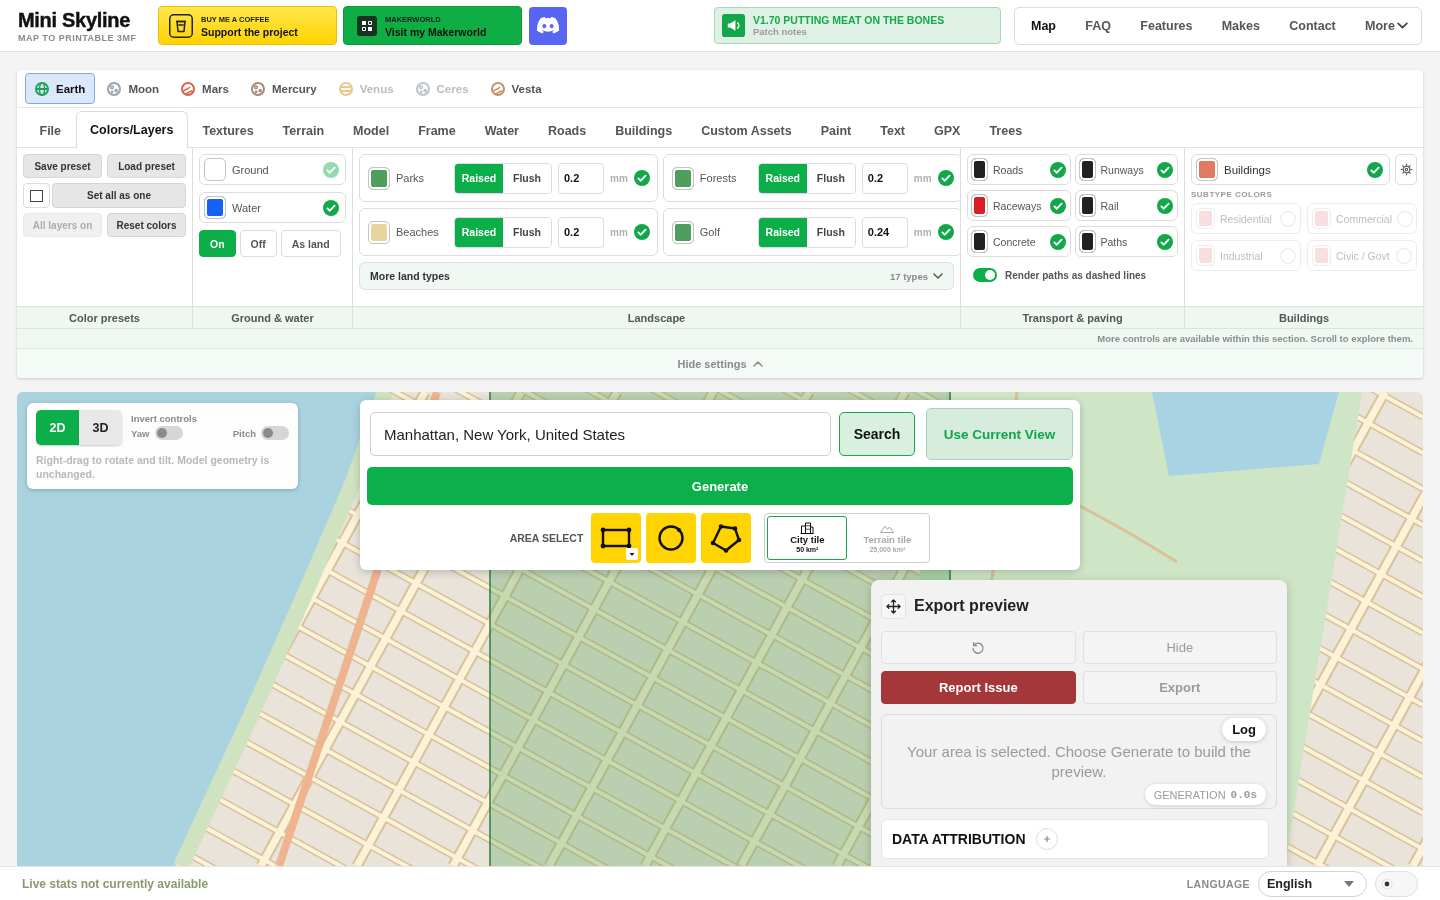 Image resolution: width=1440 pixels, height=900 pixels. What do you see at coordinates (1098, 25) in the screenshot?
I see `nav-link: FAQ` at bounding box center [1098, 25].